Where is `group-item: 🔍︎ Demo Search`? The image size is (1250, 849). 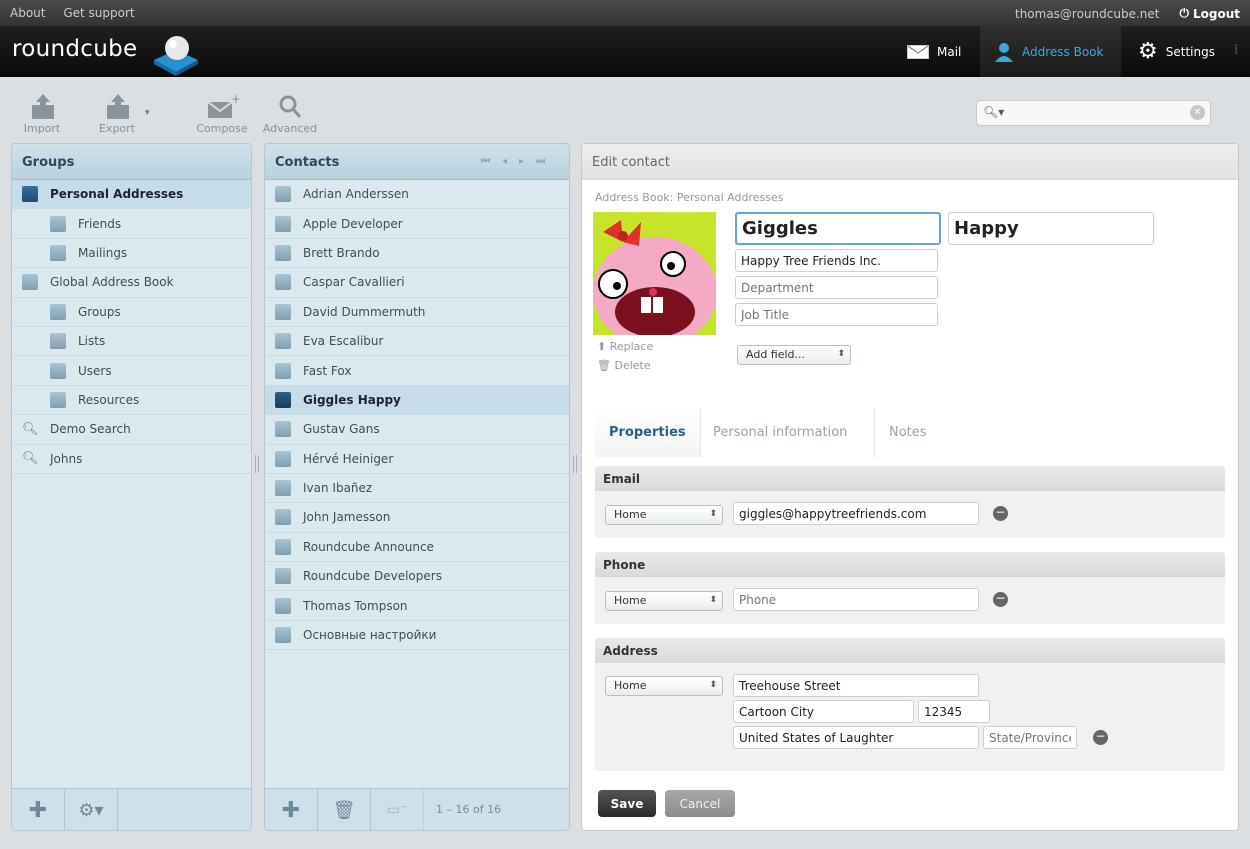 group-item: 🔍︎ Demo Search is located at coordinates (131, 430).